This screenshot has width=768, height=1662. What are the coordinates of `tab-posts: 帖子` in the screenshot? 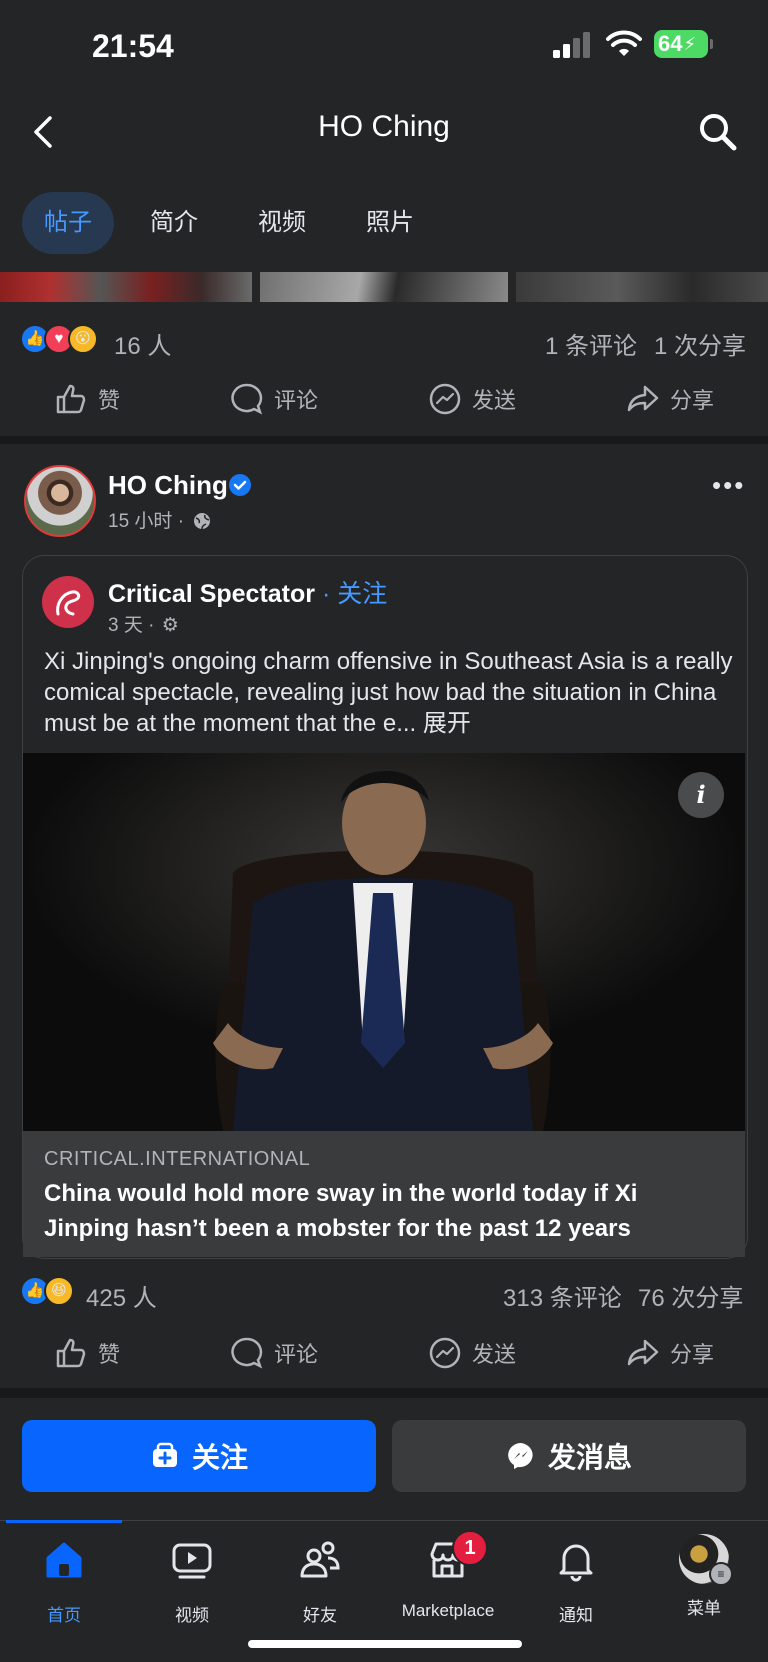 It's located at (68, 223).